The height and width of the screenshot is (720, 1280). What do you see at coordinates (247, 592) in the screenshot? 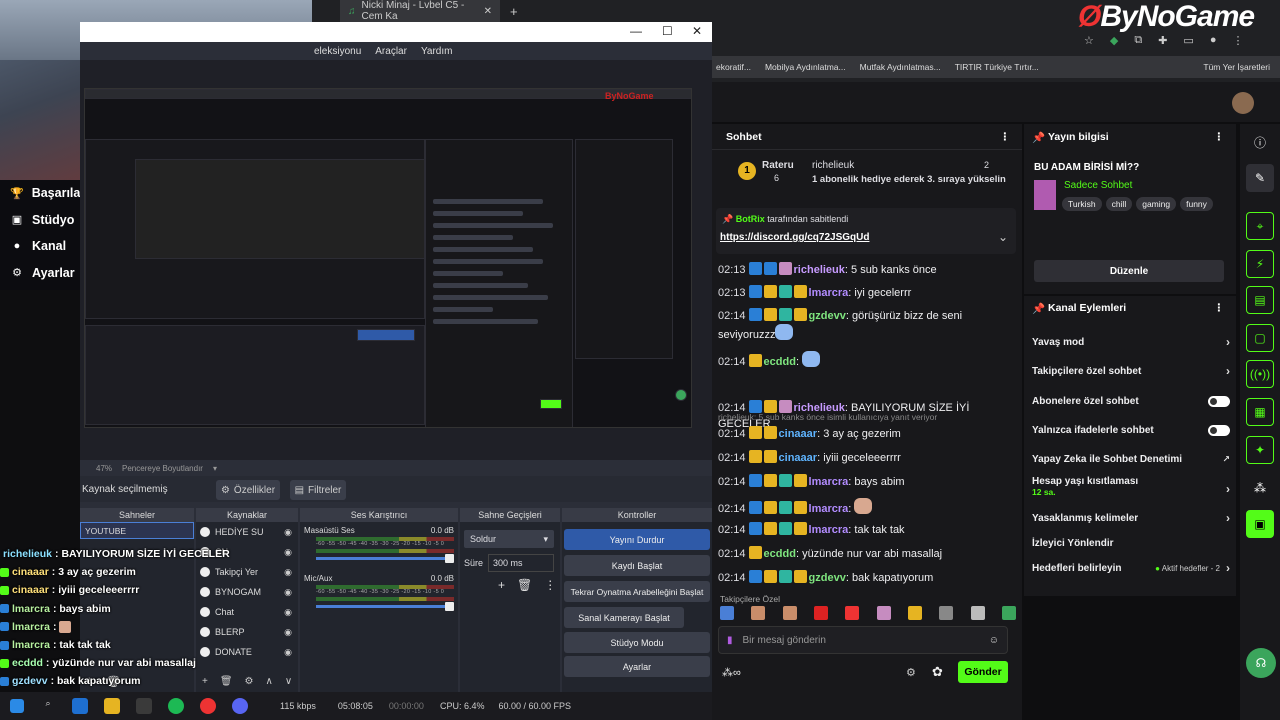
I see `source-item: BYNOGAM ◉` at bounding box center [247, 592].